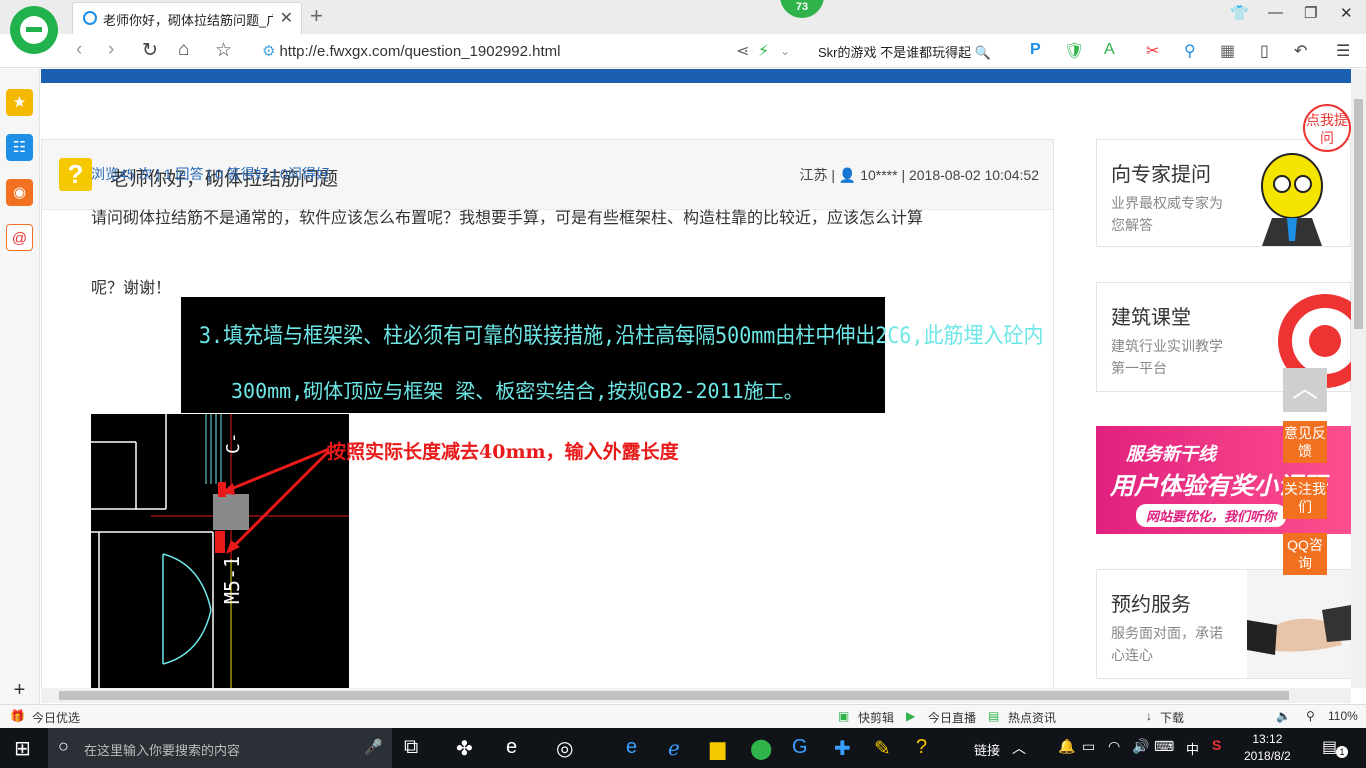 This screenshot has width=1366, height=768. I want to click on forward-icon: ›, so click(111, 50).